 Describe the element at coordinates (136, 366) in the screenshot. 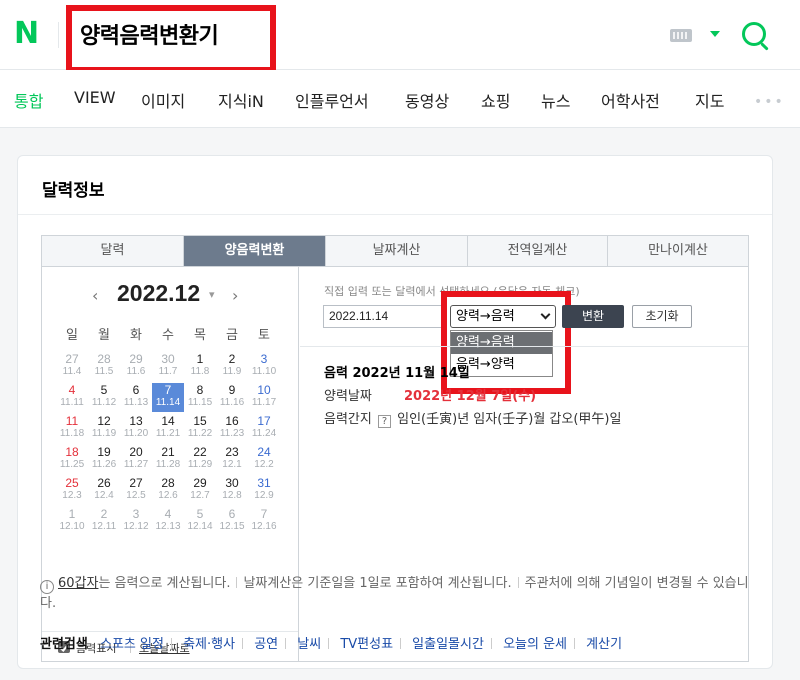

I see `calendar-day: 29 11.6` at that location.